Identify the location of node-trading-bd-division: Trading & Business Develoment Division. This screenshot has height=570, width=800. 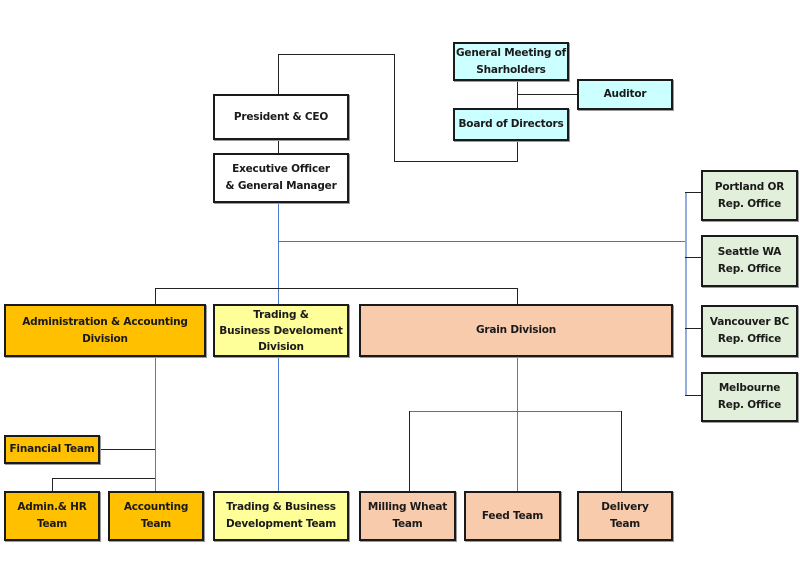
(281, 330).